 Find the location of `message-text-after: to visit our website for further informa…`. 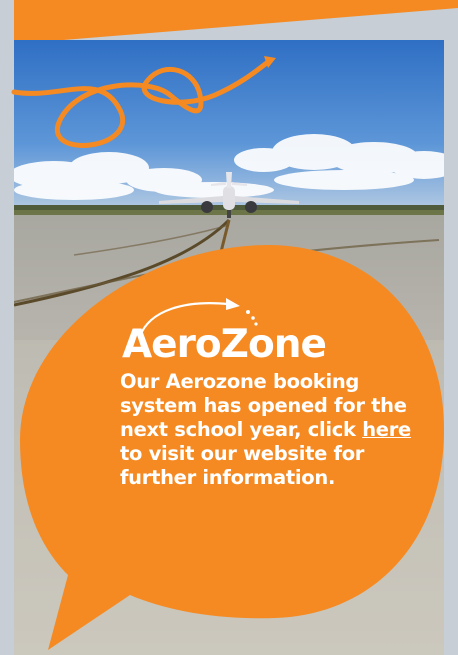

message-text-after: to visit our website for further informa… is located at coordinates (242, 465).